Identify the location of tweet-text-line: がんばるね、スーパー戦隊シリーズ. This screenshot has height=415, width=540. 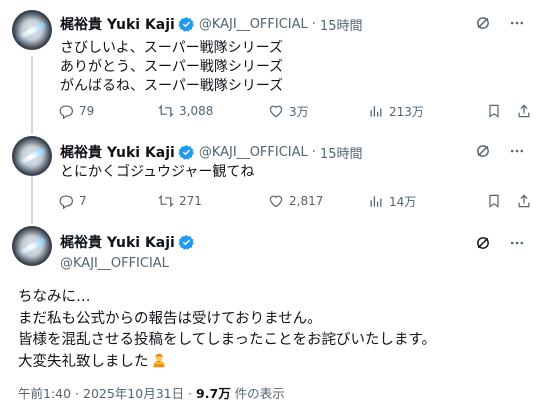
(172, 86).